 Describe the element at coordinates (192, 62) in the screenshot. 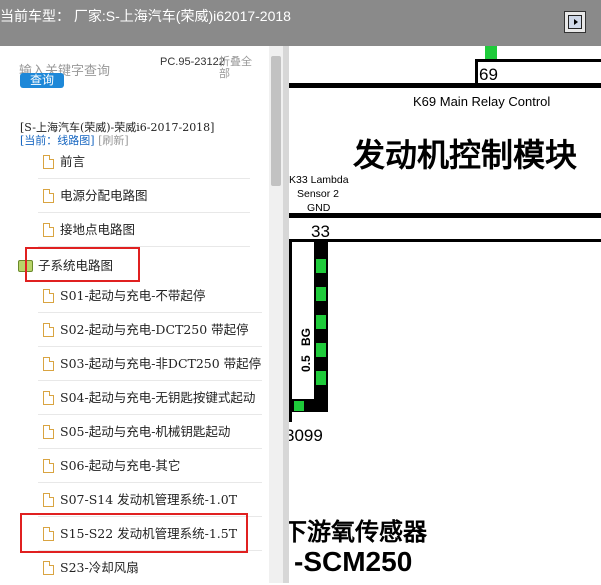

I see `pc-code: PC.95-23122` at that location.